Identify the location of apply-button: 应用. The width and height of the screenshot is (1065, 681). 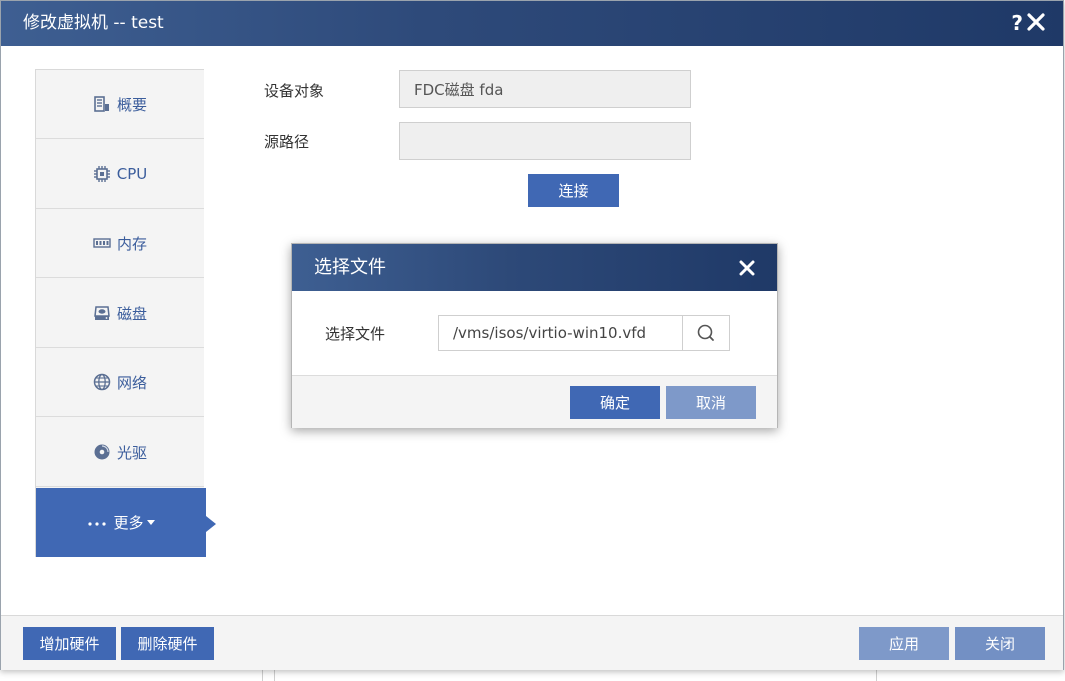
(904, 643).